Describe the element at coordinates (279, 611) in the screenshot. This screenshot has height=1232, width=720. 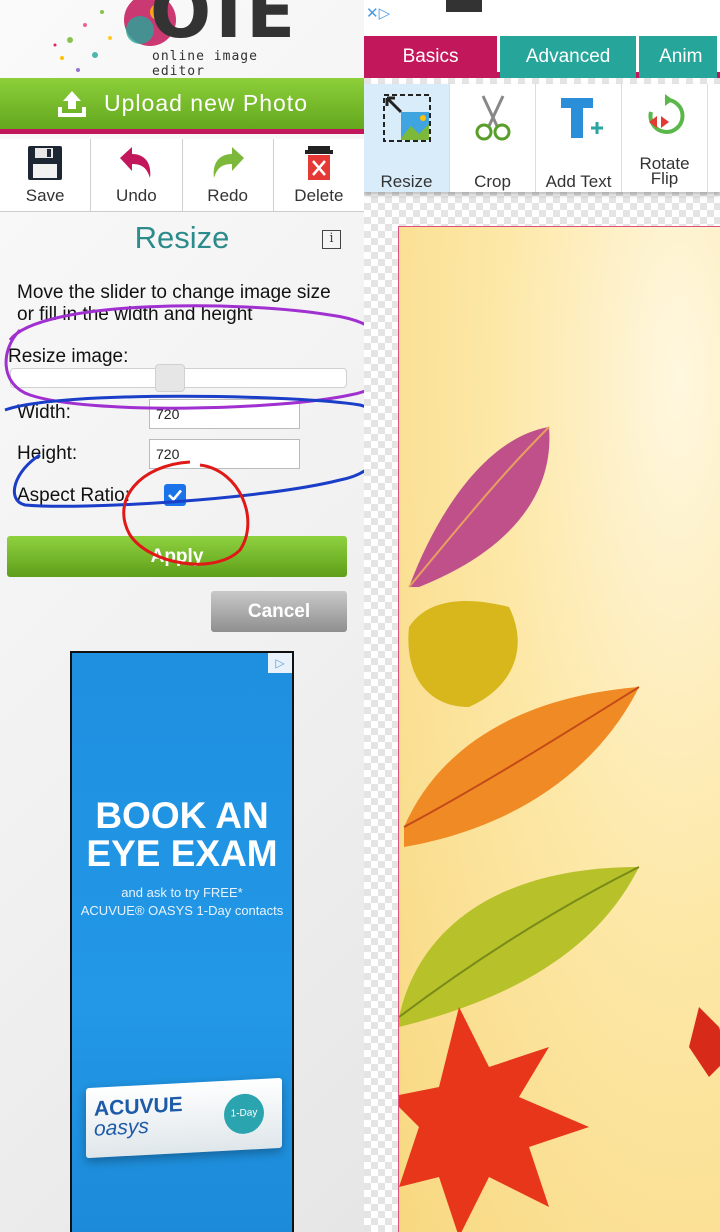
I see `cancel-button: Cancel` at that location.